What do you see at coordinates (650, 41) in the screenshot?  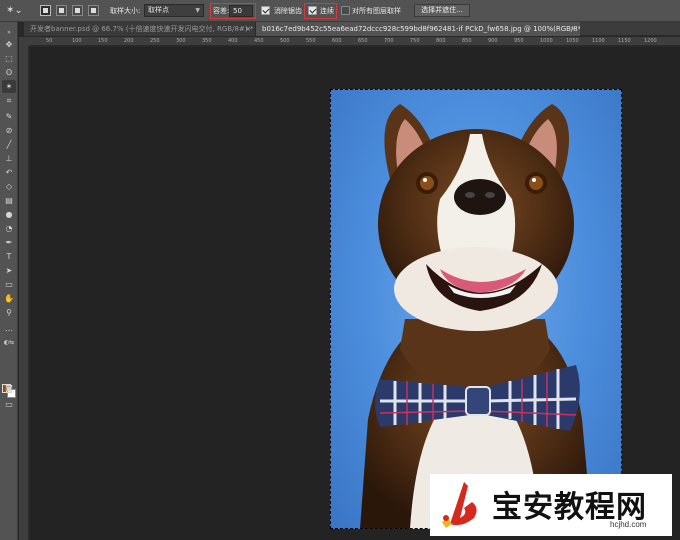 I see `ruler-tick-label: 1200` at bounding box center [650, 41].